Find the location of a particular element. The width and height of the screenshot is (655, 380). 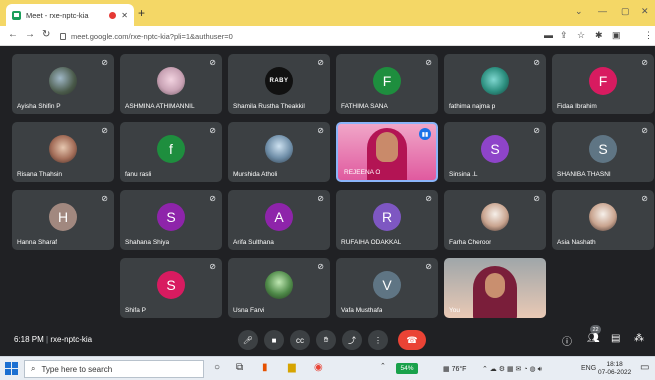

meeting-info: 6:18 PM | rxe-nptc-kia is located at coordinates (53, 339).